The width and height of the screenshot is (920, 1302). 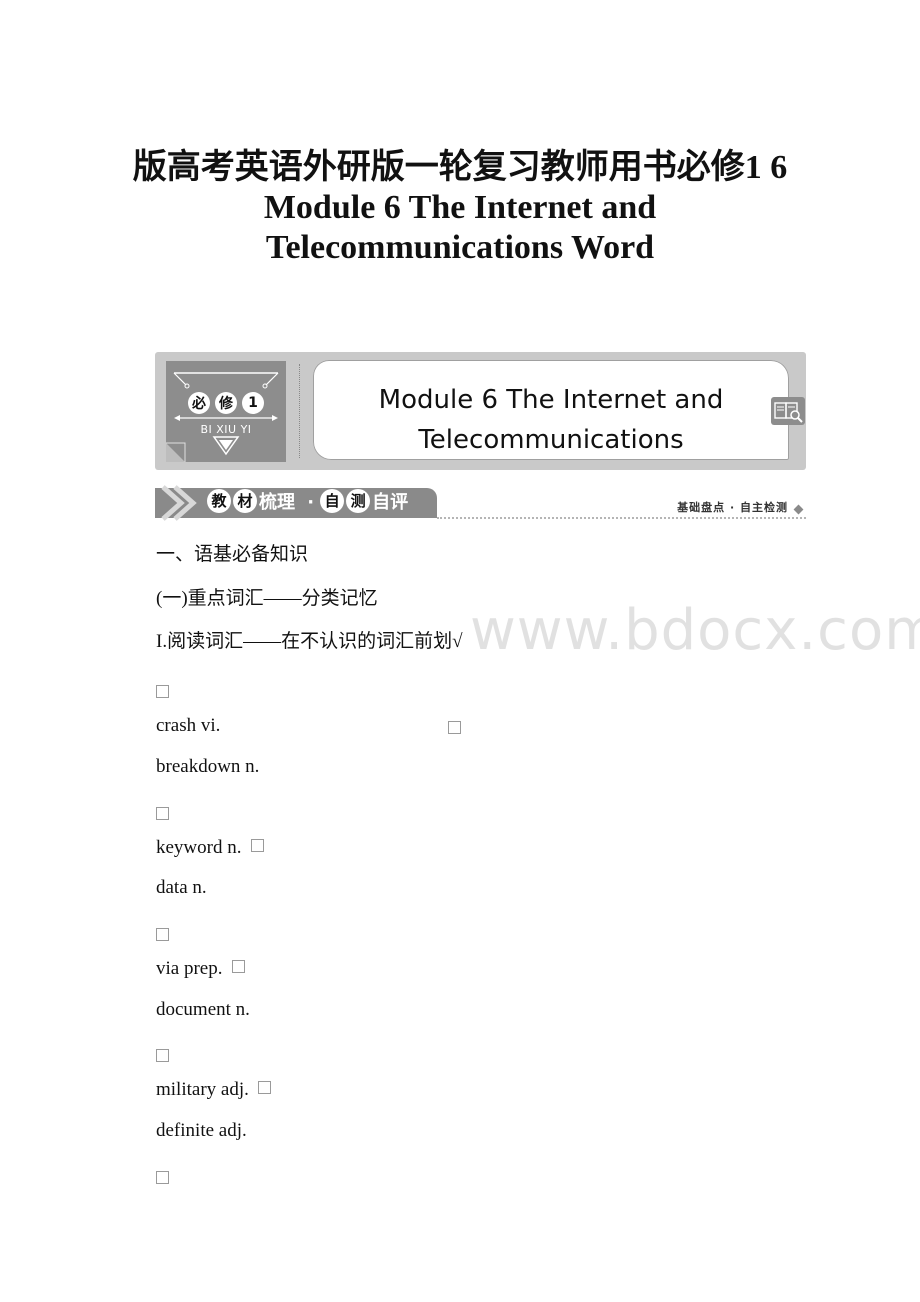 I want to click on vocab-item: keyword n., so click(x=210, y=848).